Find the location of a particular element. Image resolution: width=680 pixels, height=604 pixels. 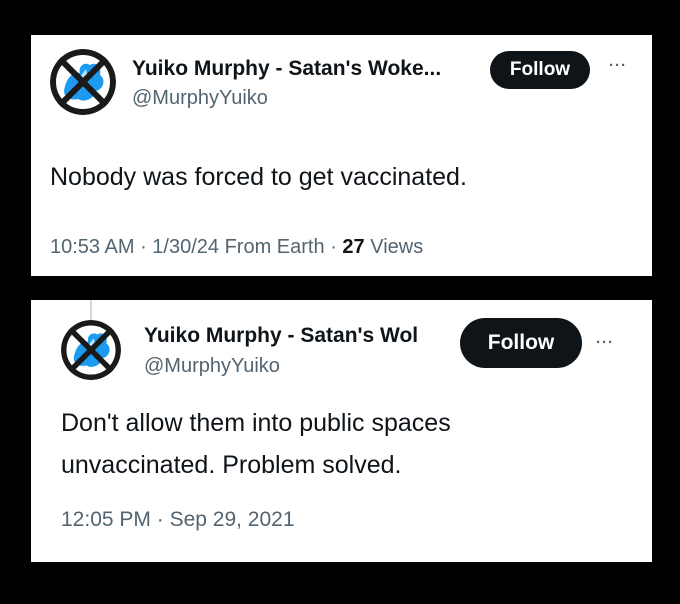

tweet-date: Sep 29, 2021 is located at coordinates (232, 519).